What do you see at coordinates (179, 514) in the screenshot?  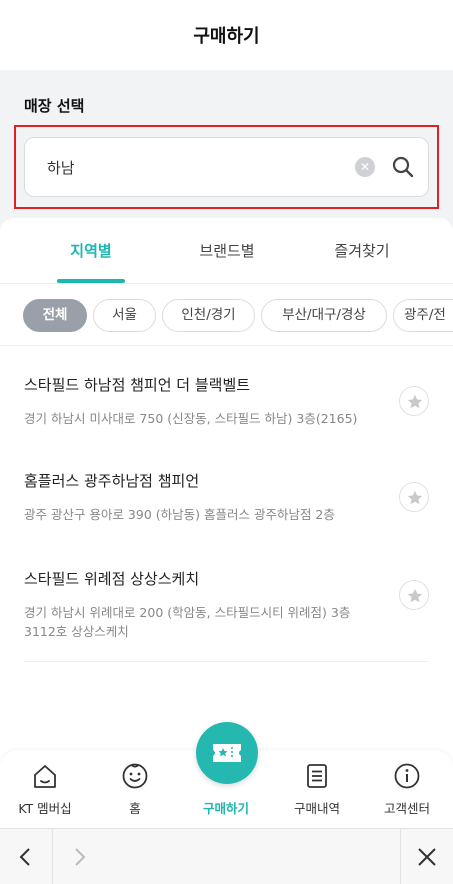 I see `store-address: 광주 광산구 용아로 390 (하남동) 홈플러스 광주하남점 2층` at bounding box center [179, 514].